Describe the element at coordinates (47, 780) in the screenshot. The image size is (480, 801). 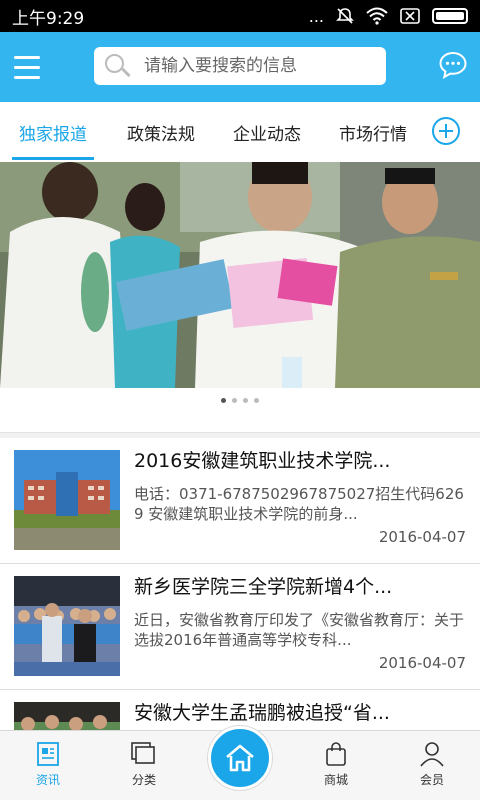
I see `nav-label: 资讯` at that location.